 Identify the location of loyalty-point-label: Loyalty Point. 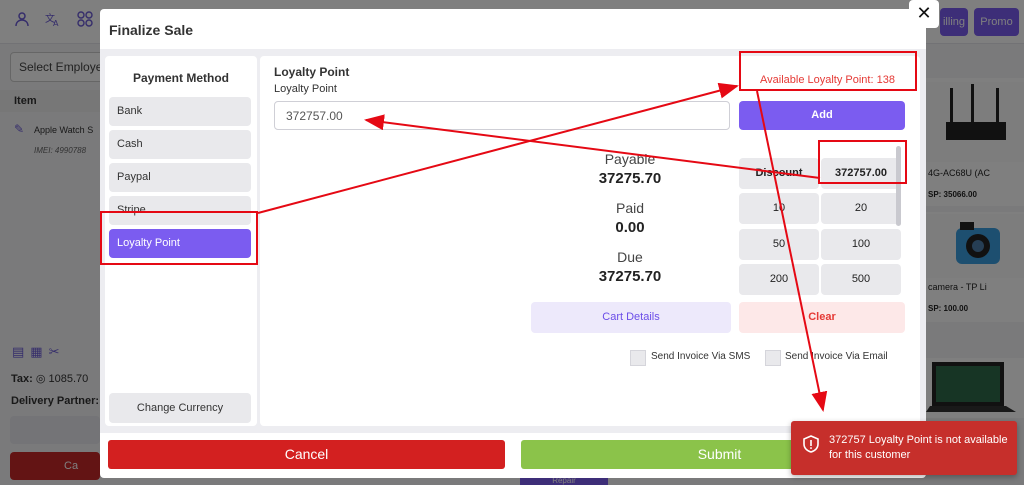
(305, 89).